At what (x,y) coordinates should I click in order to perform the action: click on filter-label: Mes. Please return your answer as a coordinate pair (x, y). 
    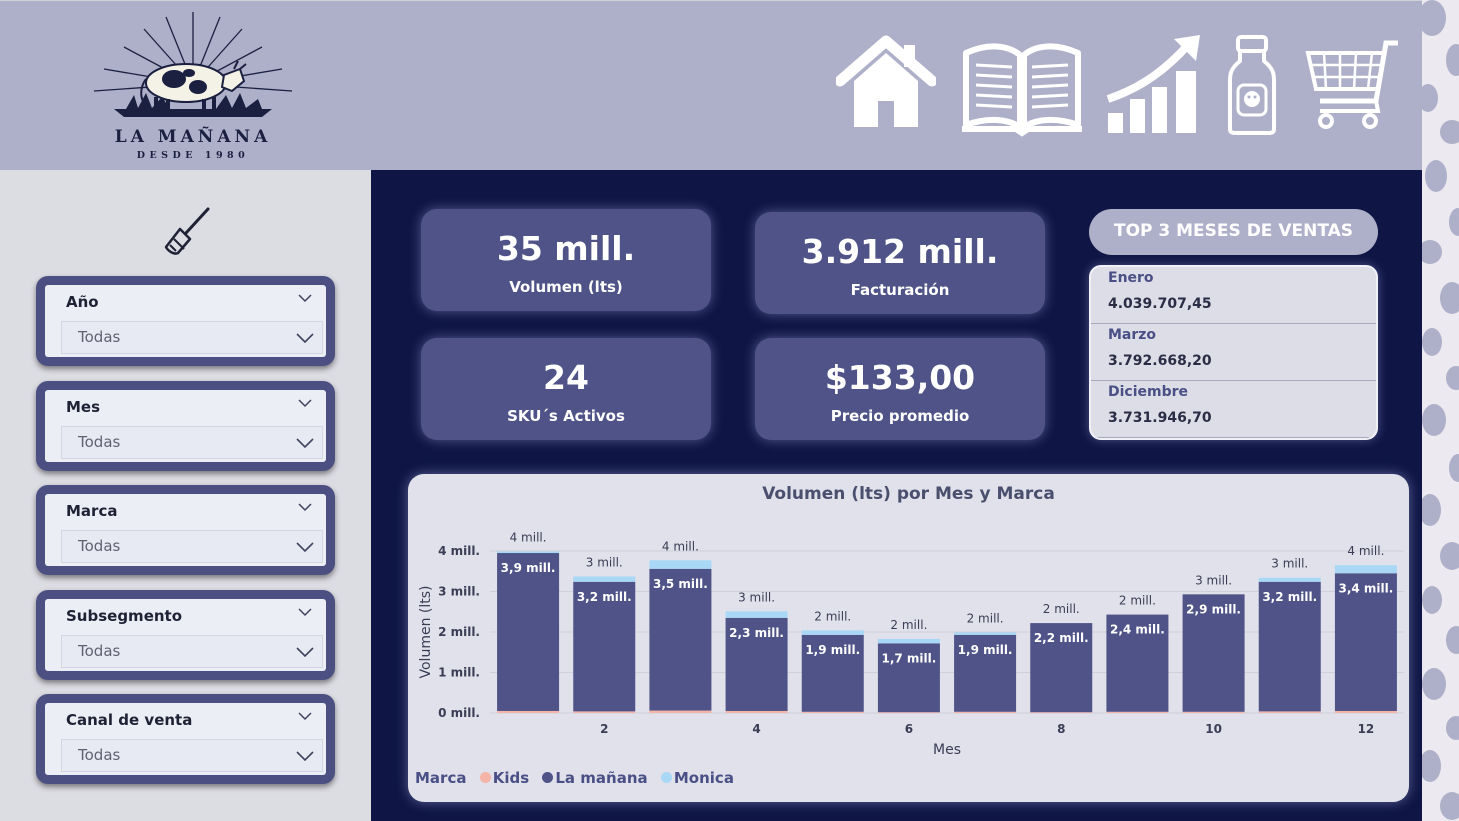
    Looking at the image, I should click on (83, 407).